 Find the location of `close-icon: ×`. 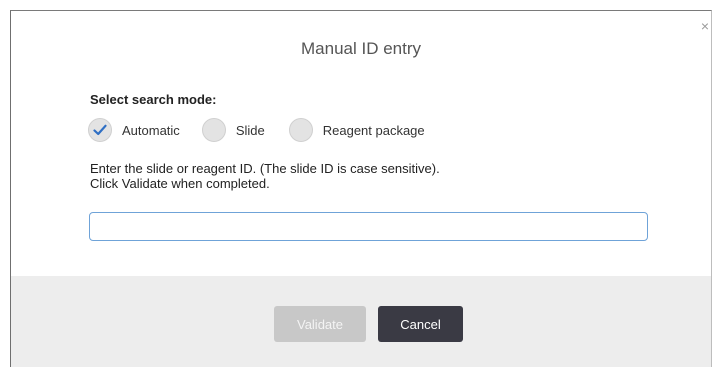

close-icon: × is located at coordinates (705, 26).